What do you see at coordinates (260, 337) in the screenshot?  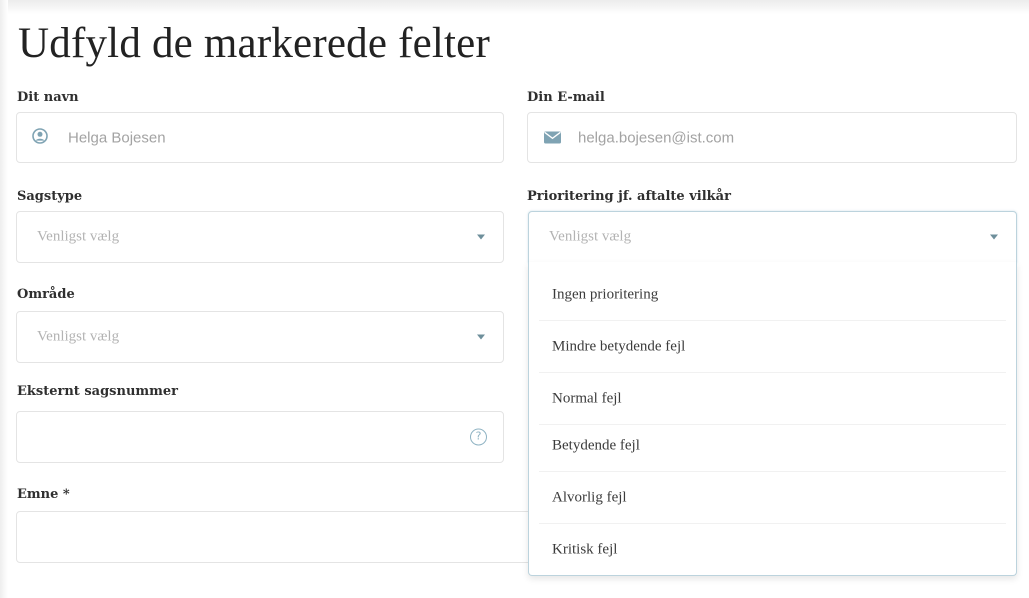 I see `area-select: Venligst vælg` at bounding box center [260, 337].